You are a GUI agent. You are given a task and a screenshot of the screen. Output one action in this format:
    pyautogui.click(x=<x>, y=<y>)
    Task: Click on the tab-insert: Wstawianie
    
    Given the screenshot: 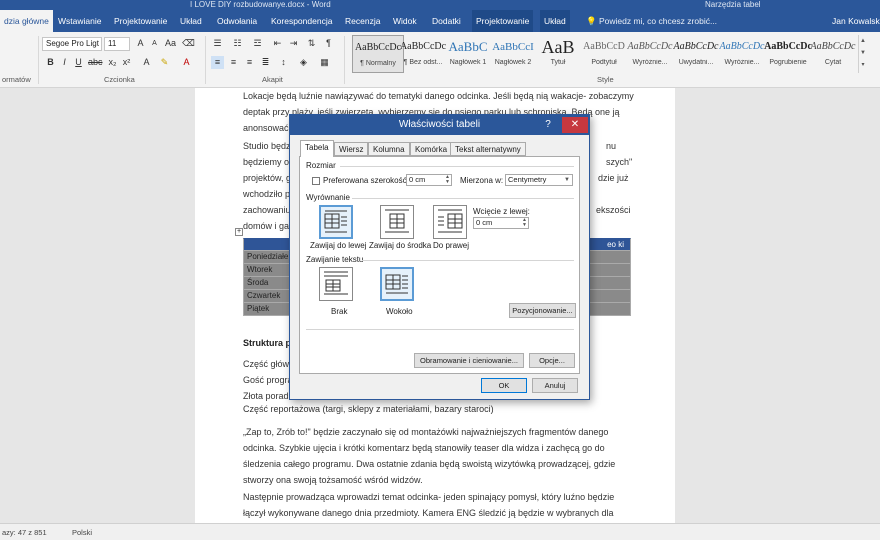 What is the action you would take?
    pyautogui.click(x=79, y=21)
    